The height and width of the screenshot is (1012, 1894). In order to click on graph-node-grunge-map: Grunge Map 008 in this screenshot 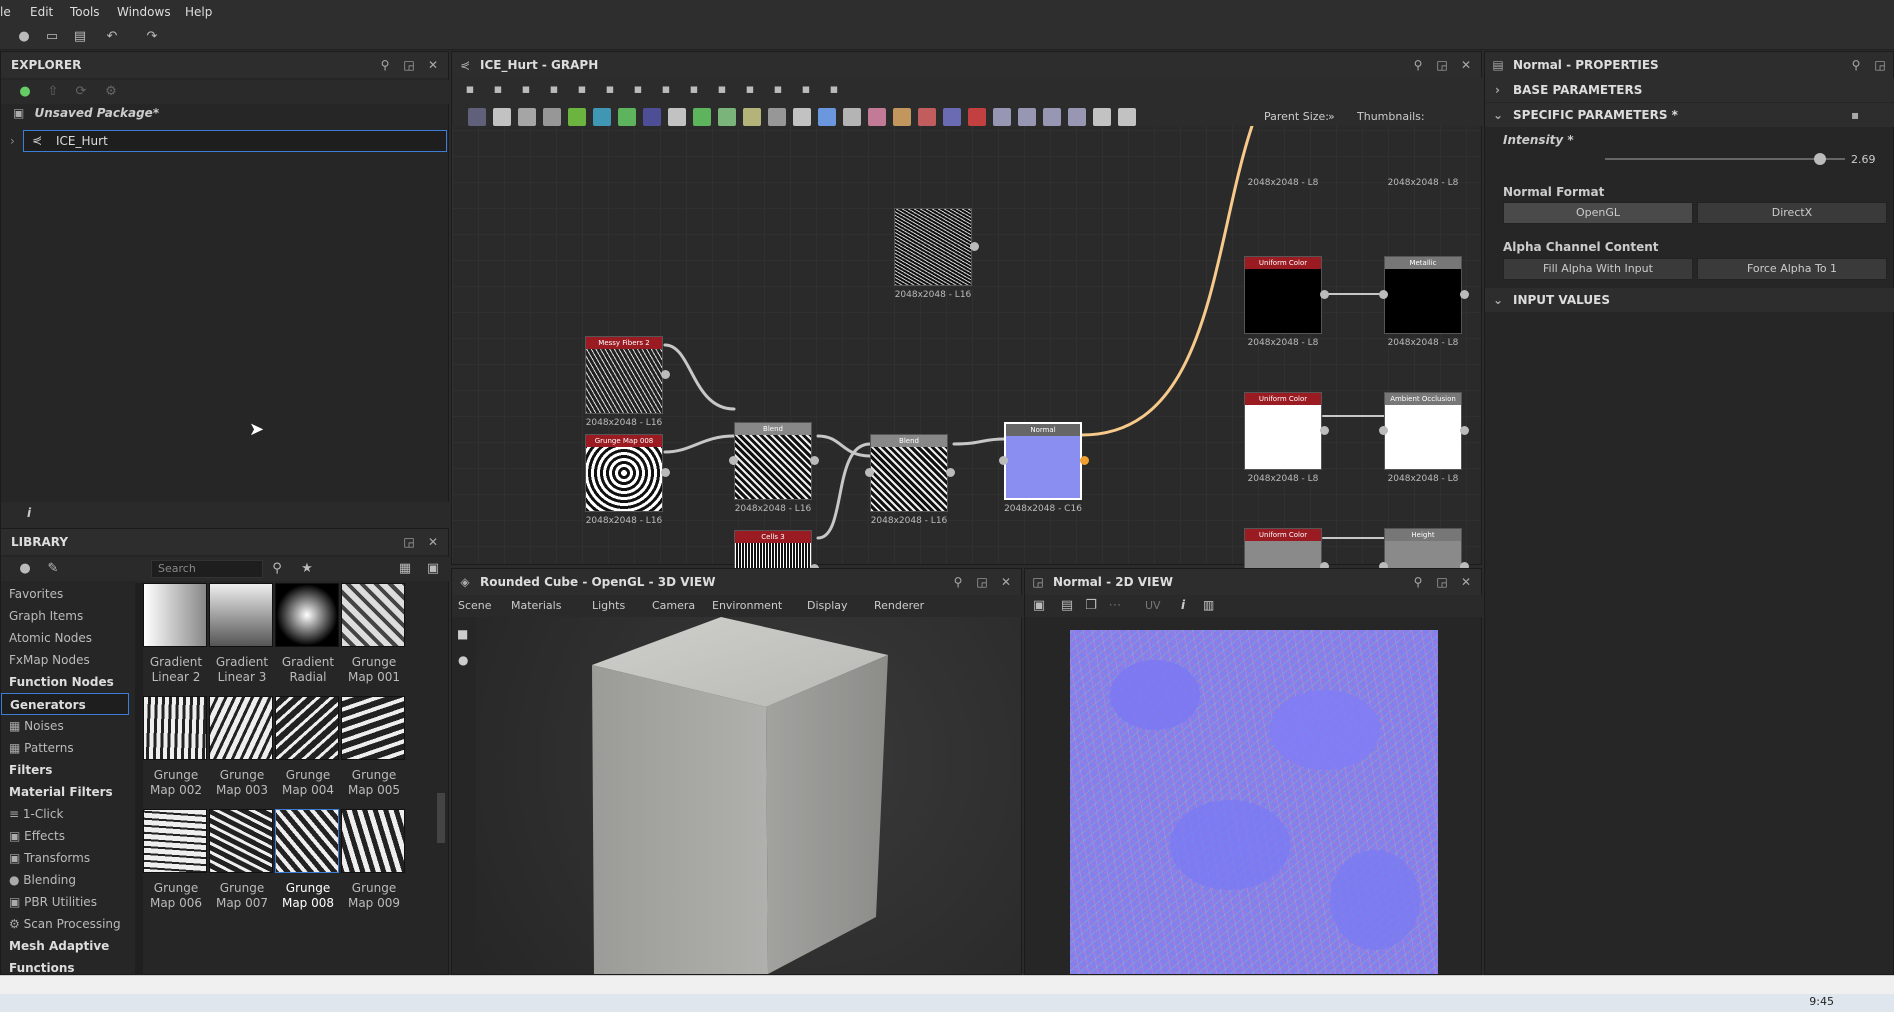, I will do `click(624, 473)`.